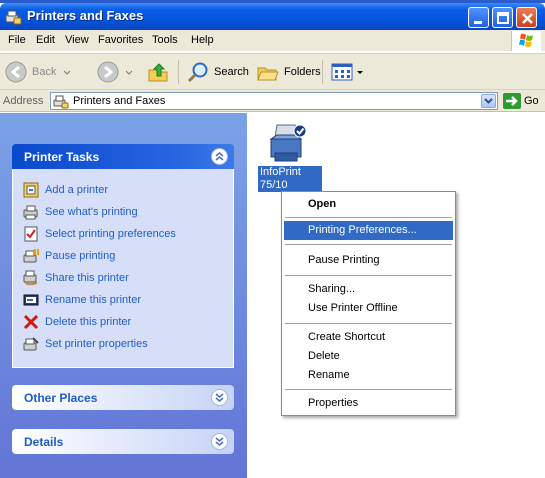  I want to click on maximize-button, so click(502, 17).